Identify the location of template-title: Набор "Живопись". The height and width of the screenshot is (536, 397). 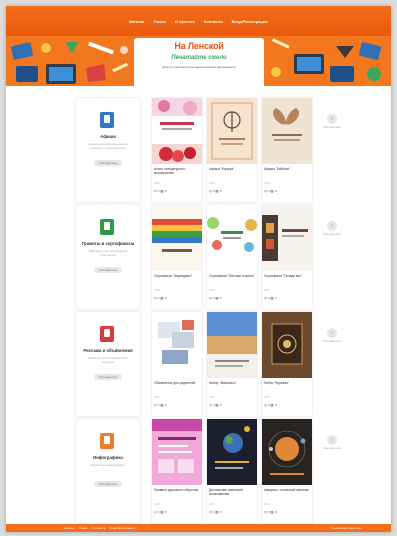
(223, 383).